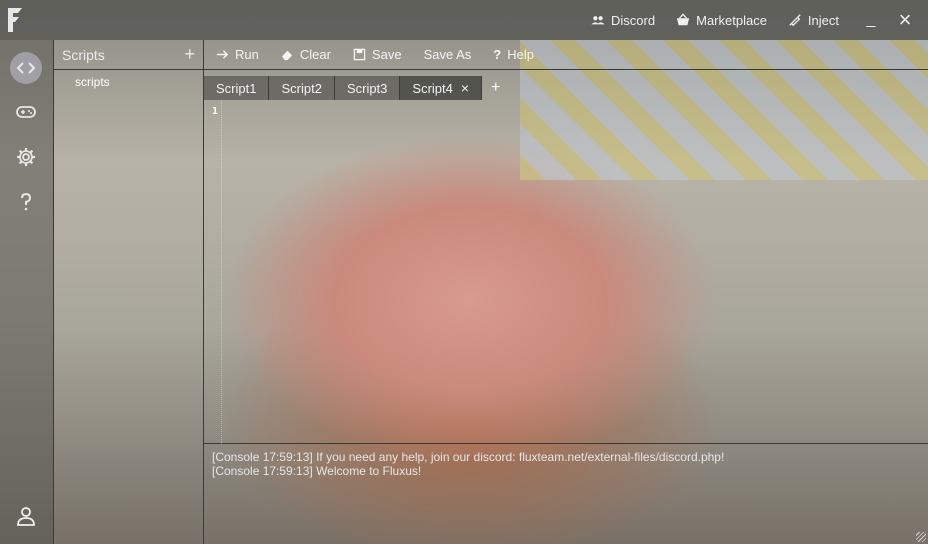 Image resolution: width=928 pixels, height=544 pixels. I want to click on tab-script4: Script4 ×, so click(441, 88).